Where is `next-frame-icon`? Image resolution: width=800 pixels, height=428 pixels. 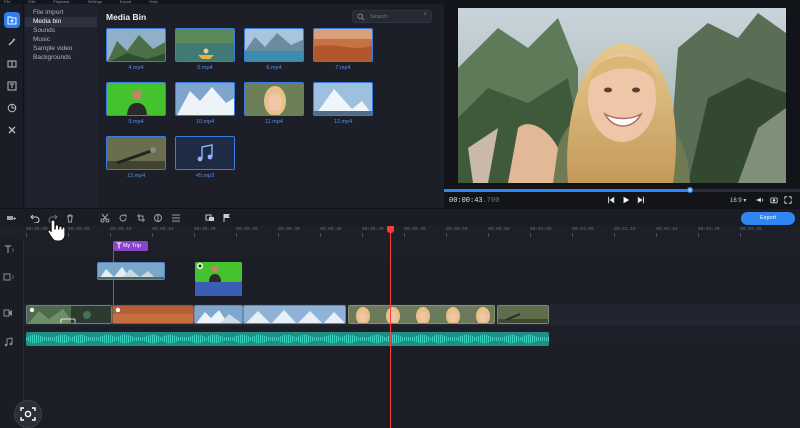
next-frame-icon is located at coordinates (641, 200).